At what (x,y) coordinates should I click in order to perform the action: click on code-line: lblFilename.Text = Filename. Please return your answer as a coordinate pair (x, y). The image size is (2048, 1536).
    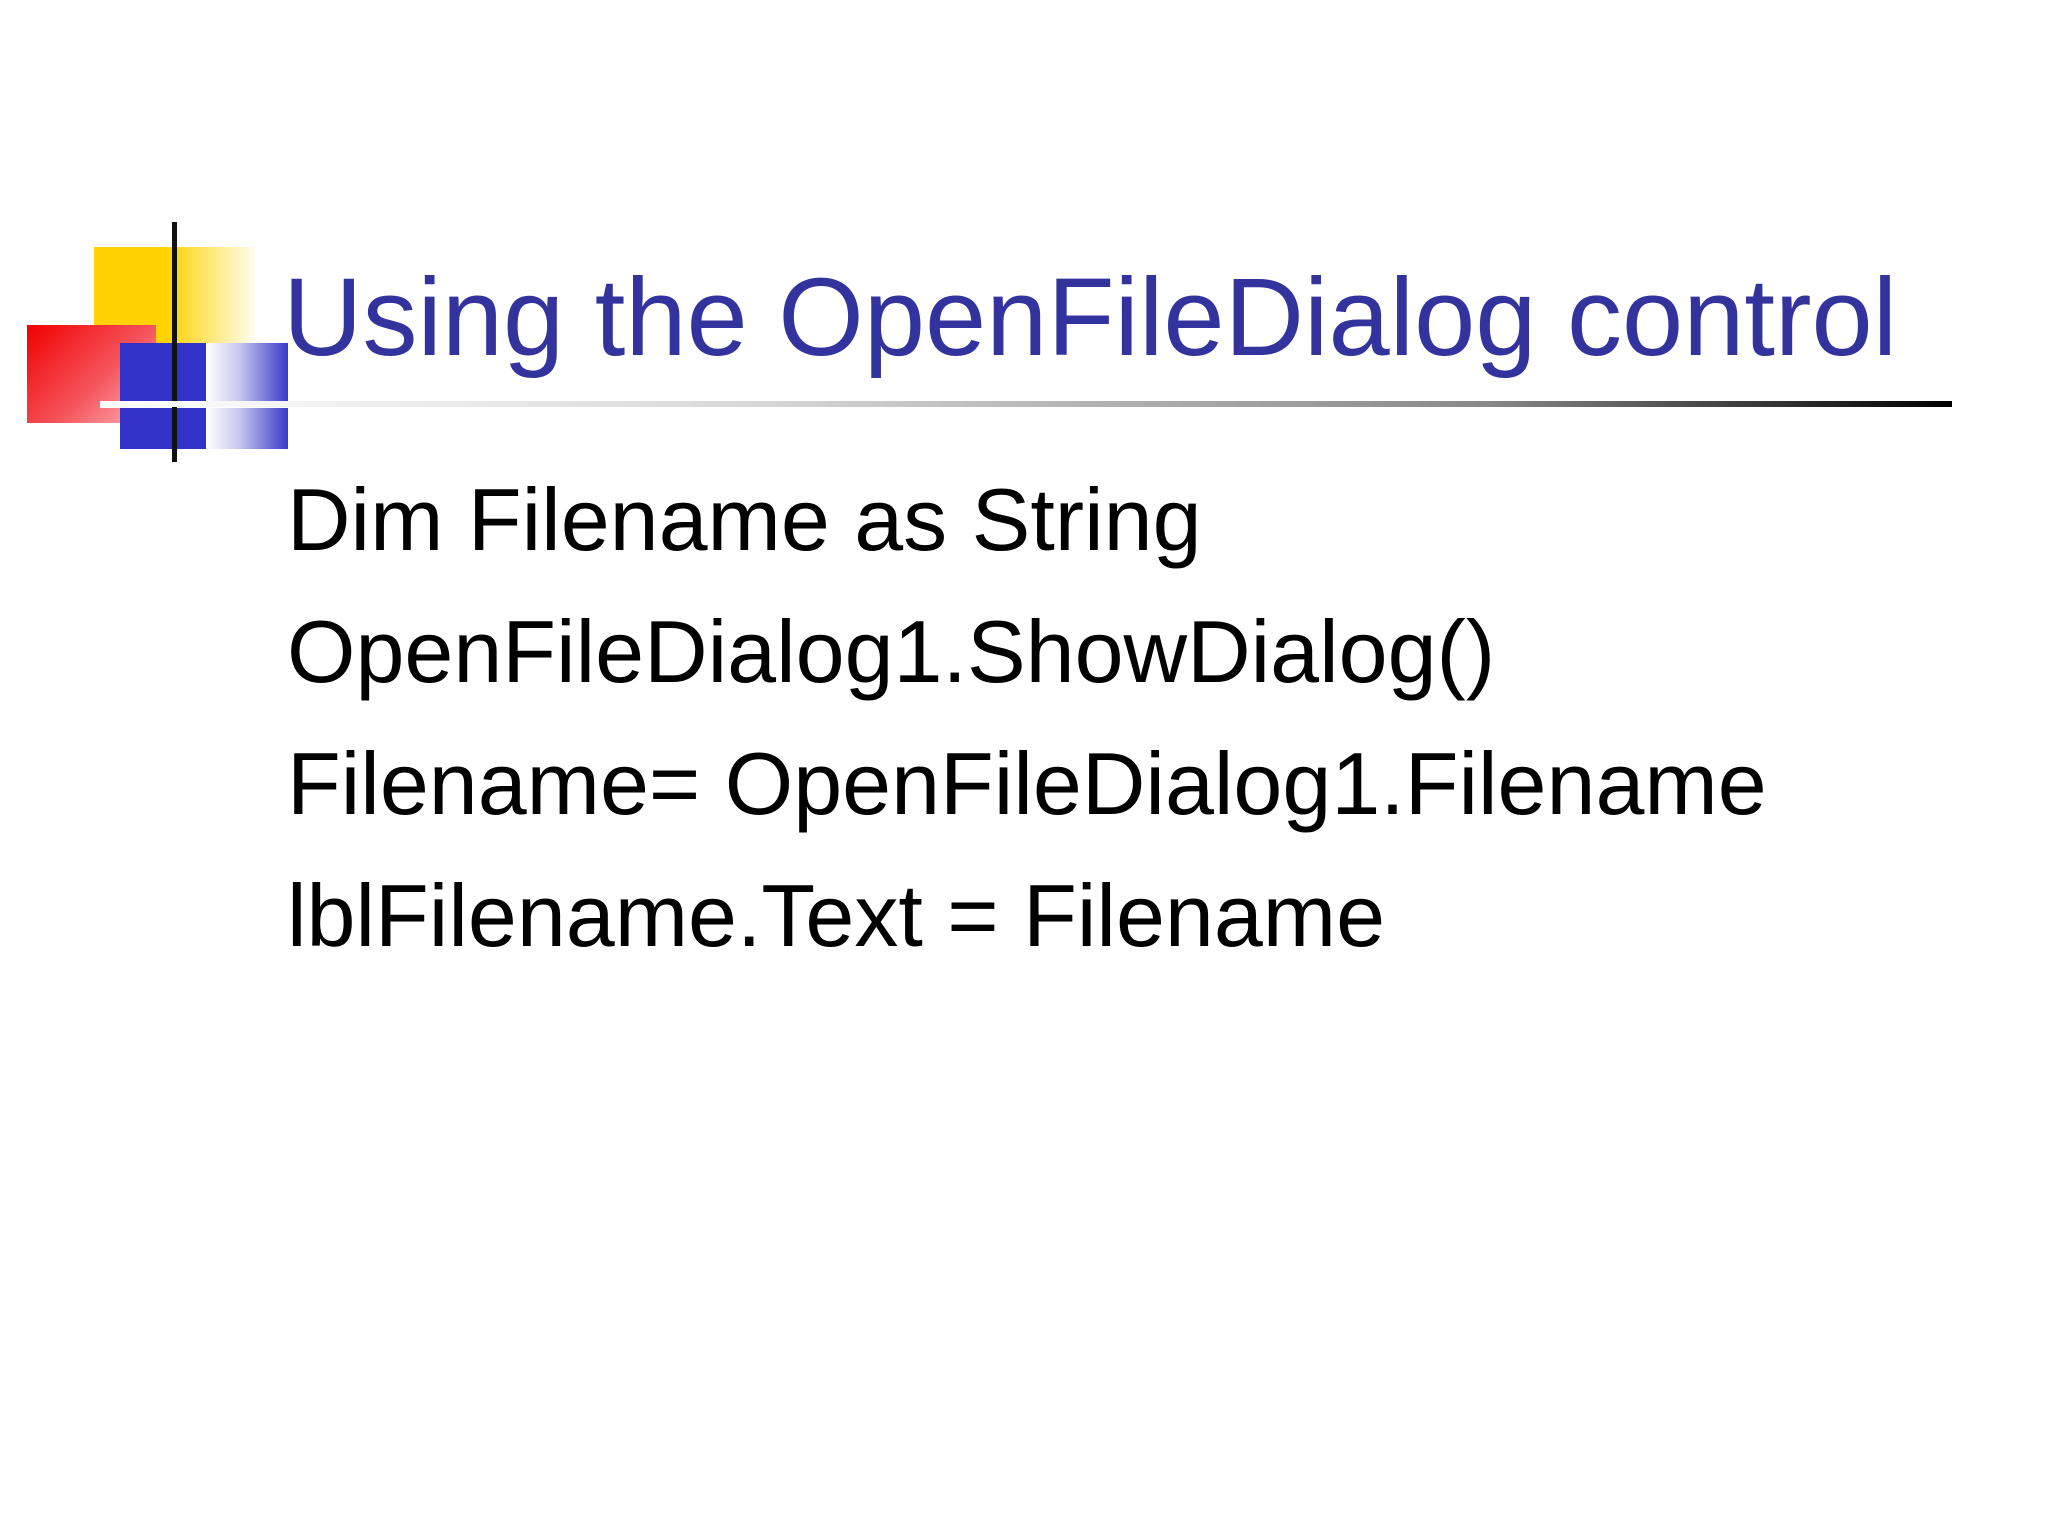
    Looking at the image, I should click on (836, 915).